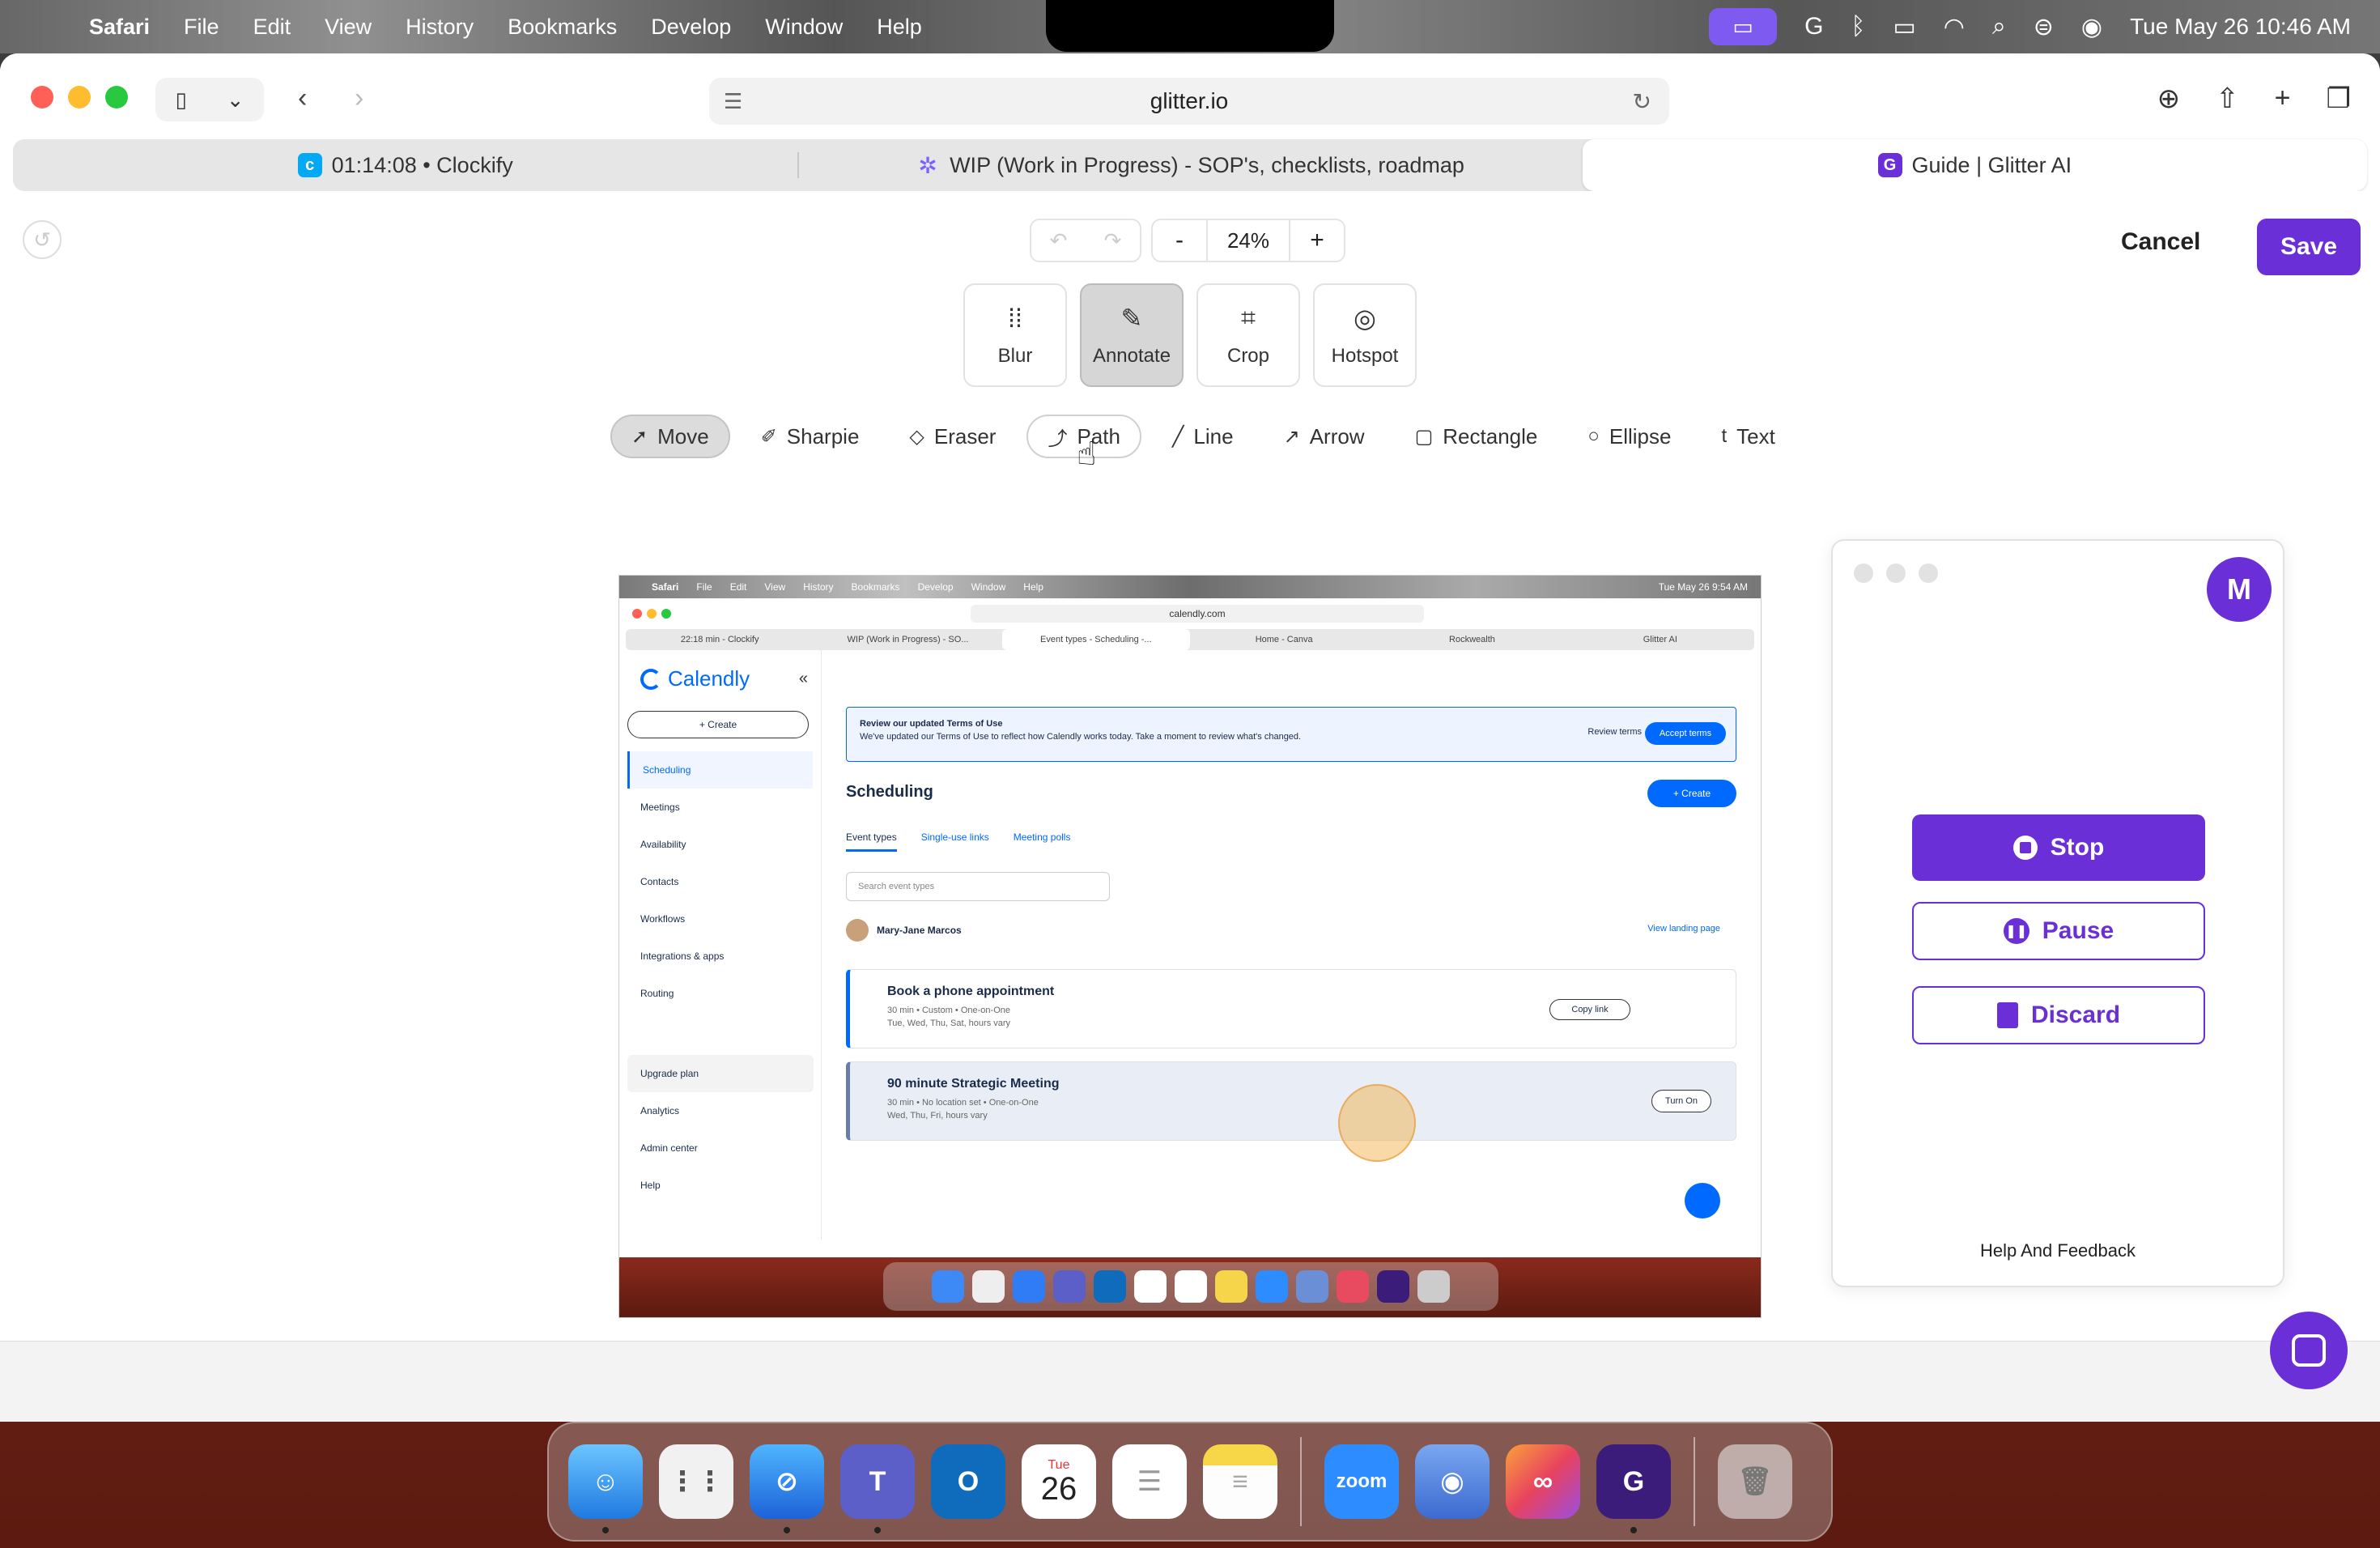 The height and width of the screenshot is (1548, 2380). I want to click on mode-annotate: ✎ Annotate, so click(1132, 335).